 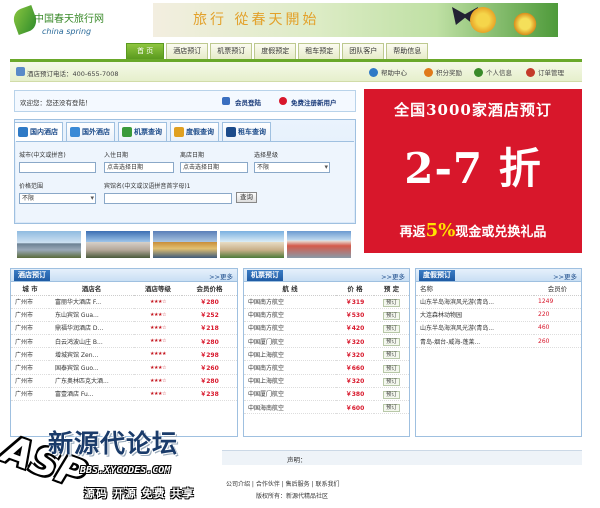 I want to click on logo-subtext: china spring, so click(x=67, y=31).